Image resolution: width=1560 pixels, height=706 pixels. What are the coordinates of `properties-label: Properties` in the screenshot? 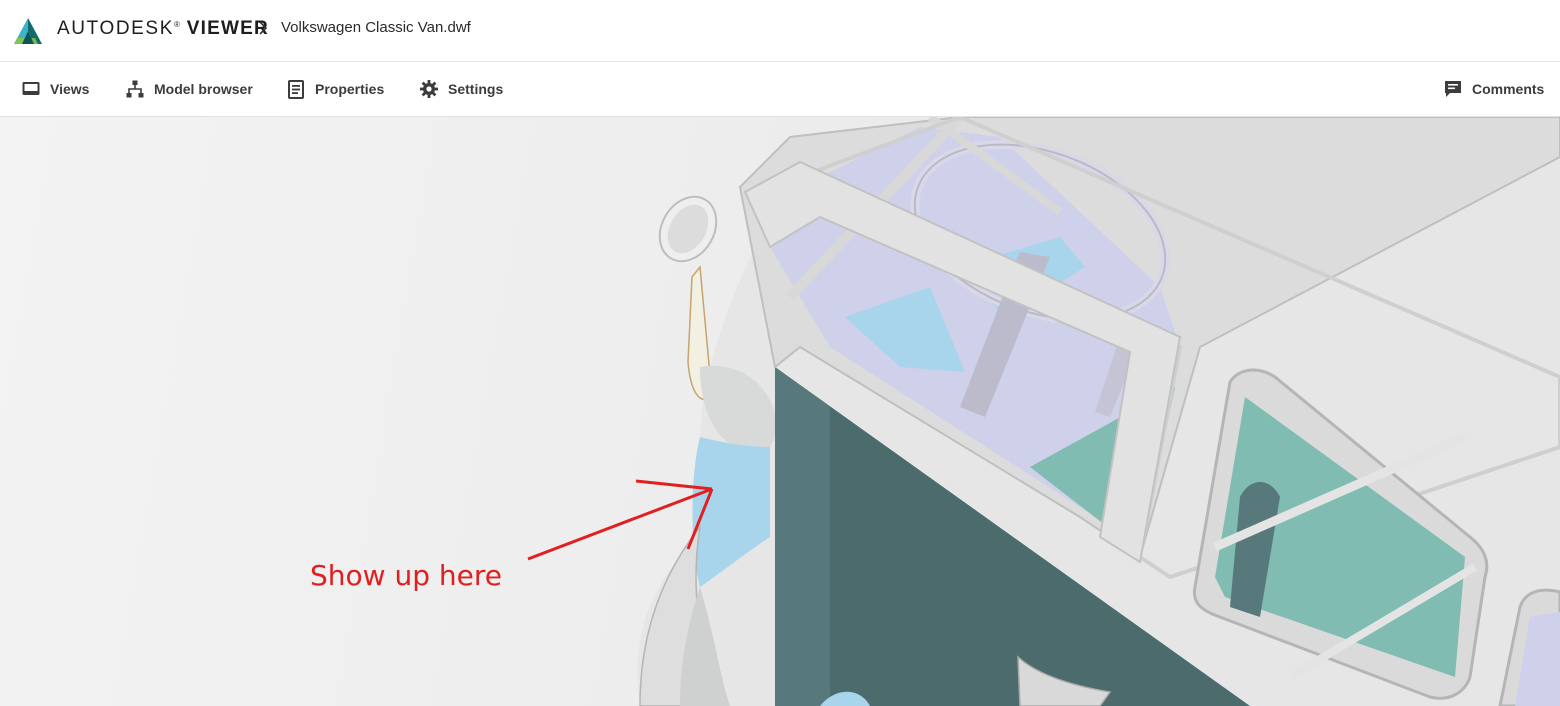 It's located at (350, 89).